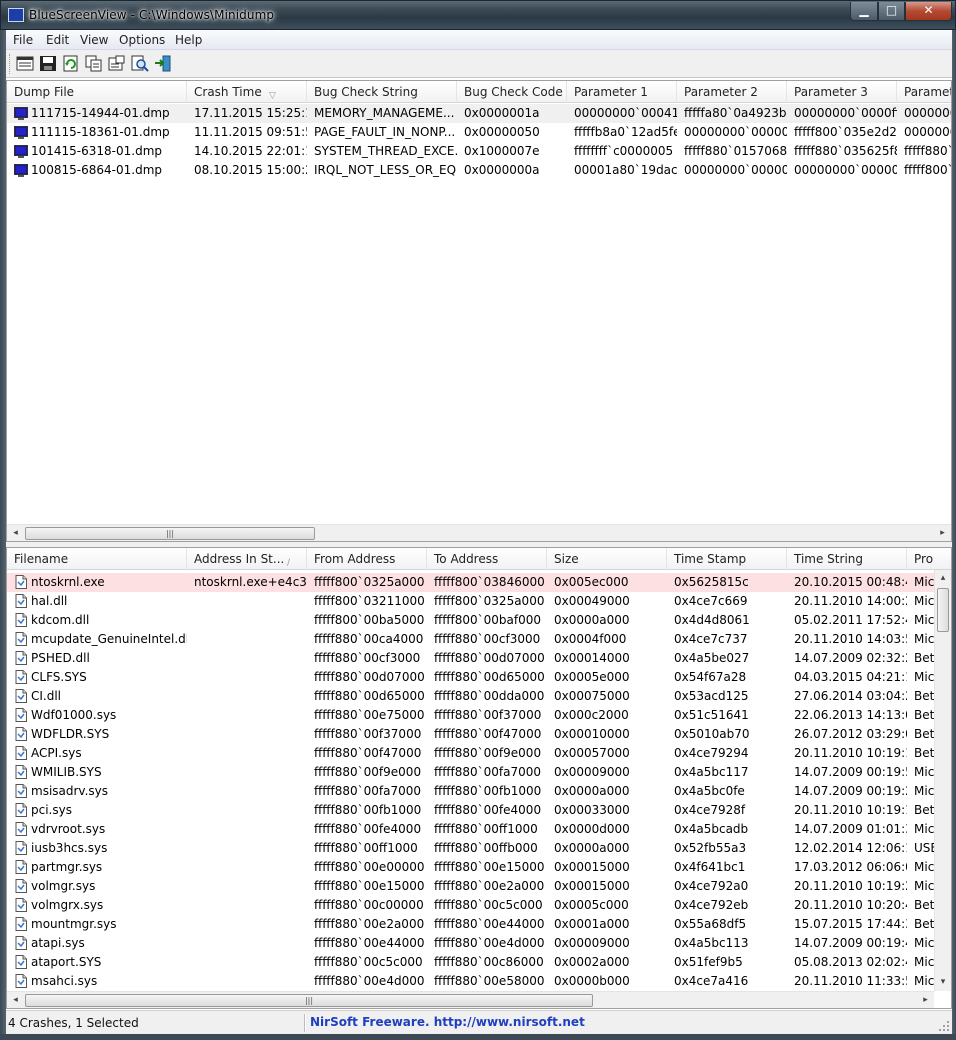  I want to click on module-cell: 15.07.2015 17:44:37, so click(847, 924).